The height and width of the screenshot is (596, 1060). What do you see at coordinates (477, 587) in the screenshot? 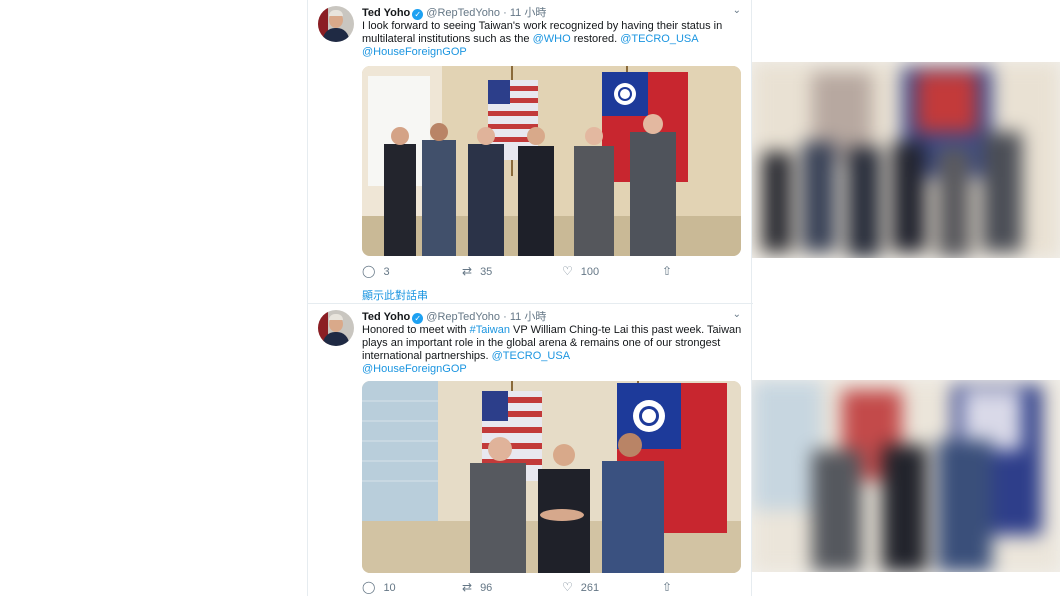
I see `retweet-button: ⇄ 96` at bounding box center [477, 587].